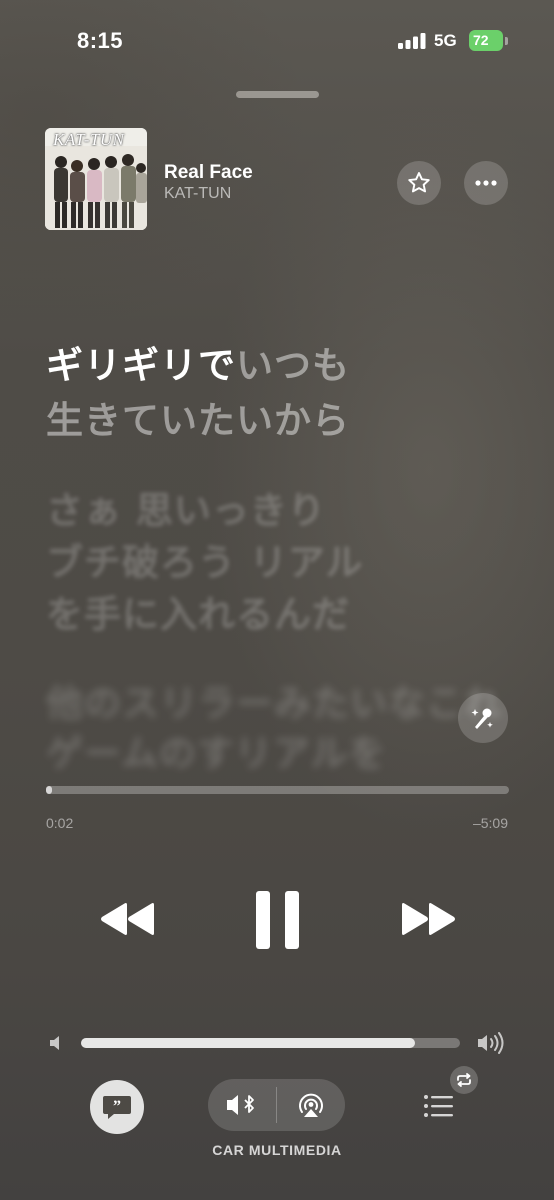  Describe the element at coordinates (412, 41) in the screenshot. I see `cellular-signal-icon` at that location.